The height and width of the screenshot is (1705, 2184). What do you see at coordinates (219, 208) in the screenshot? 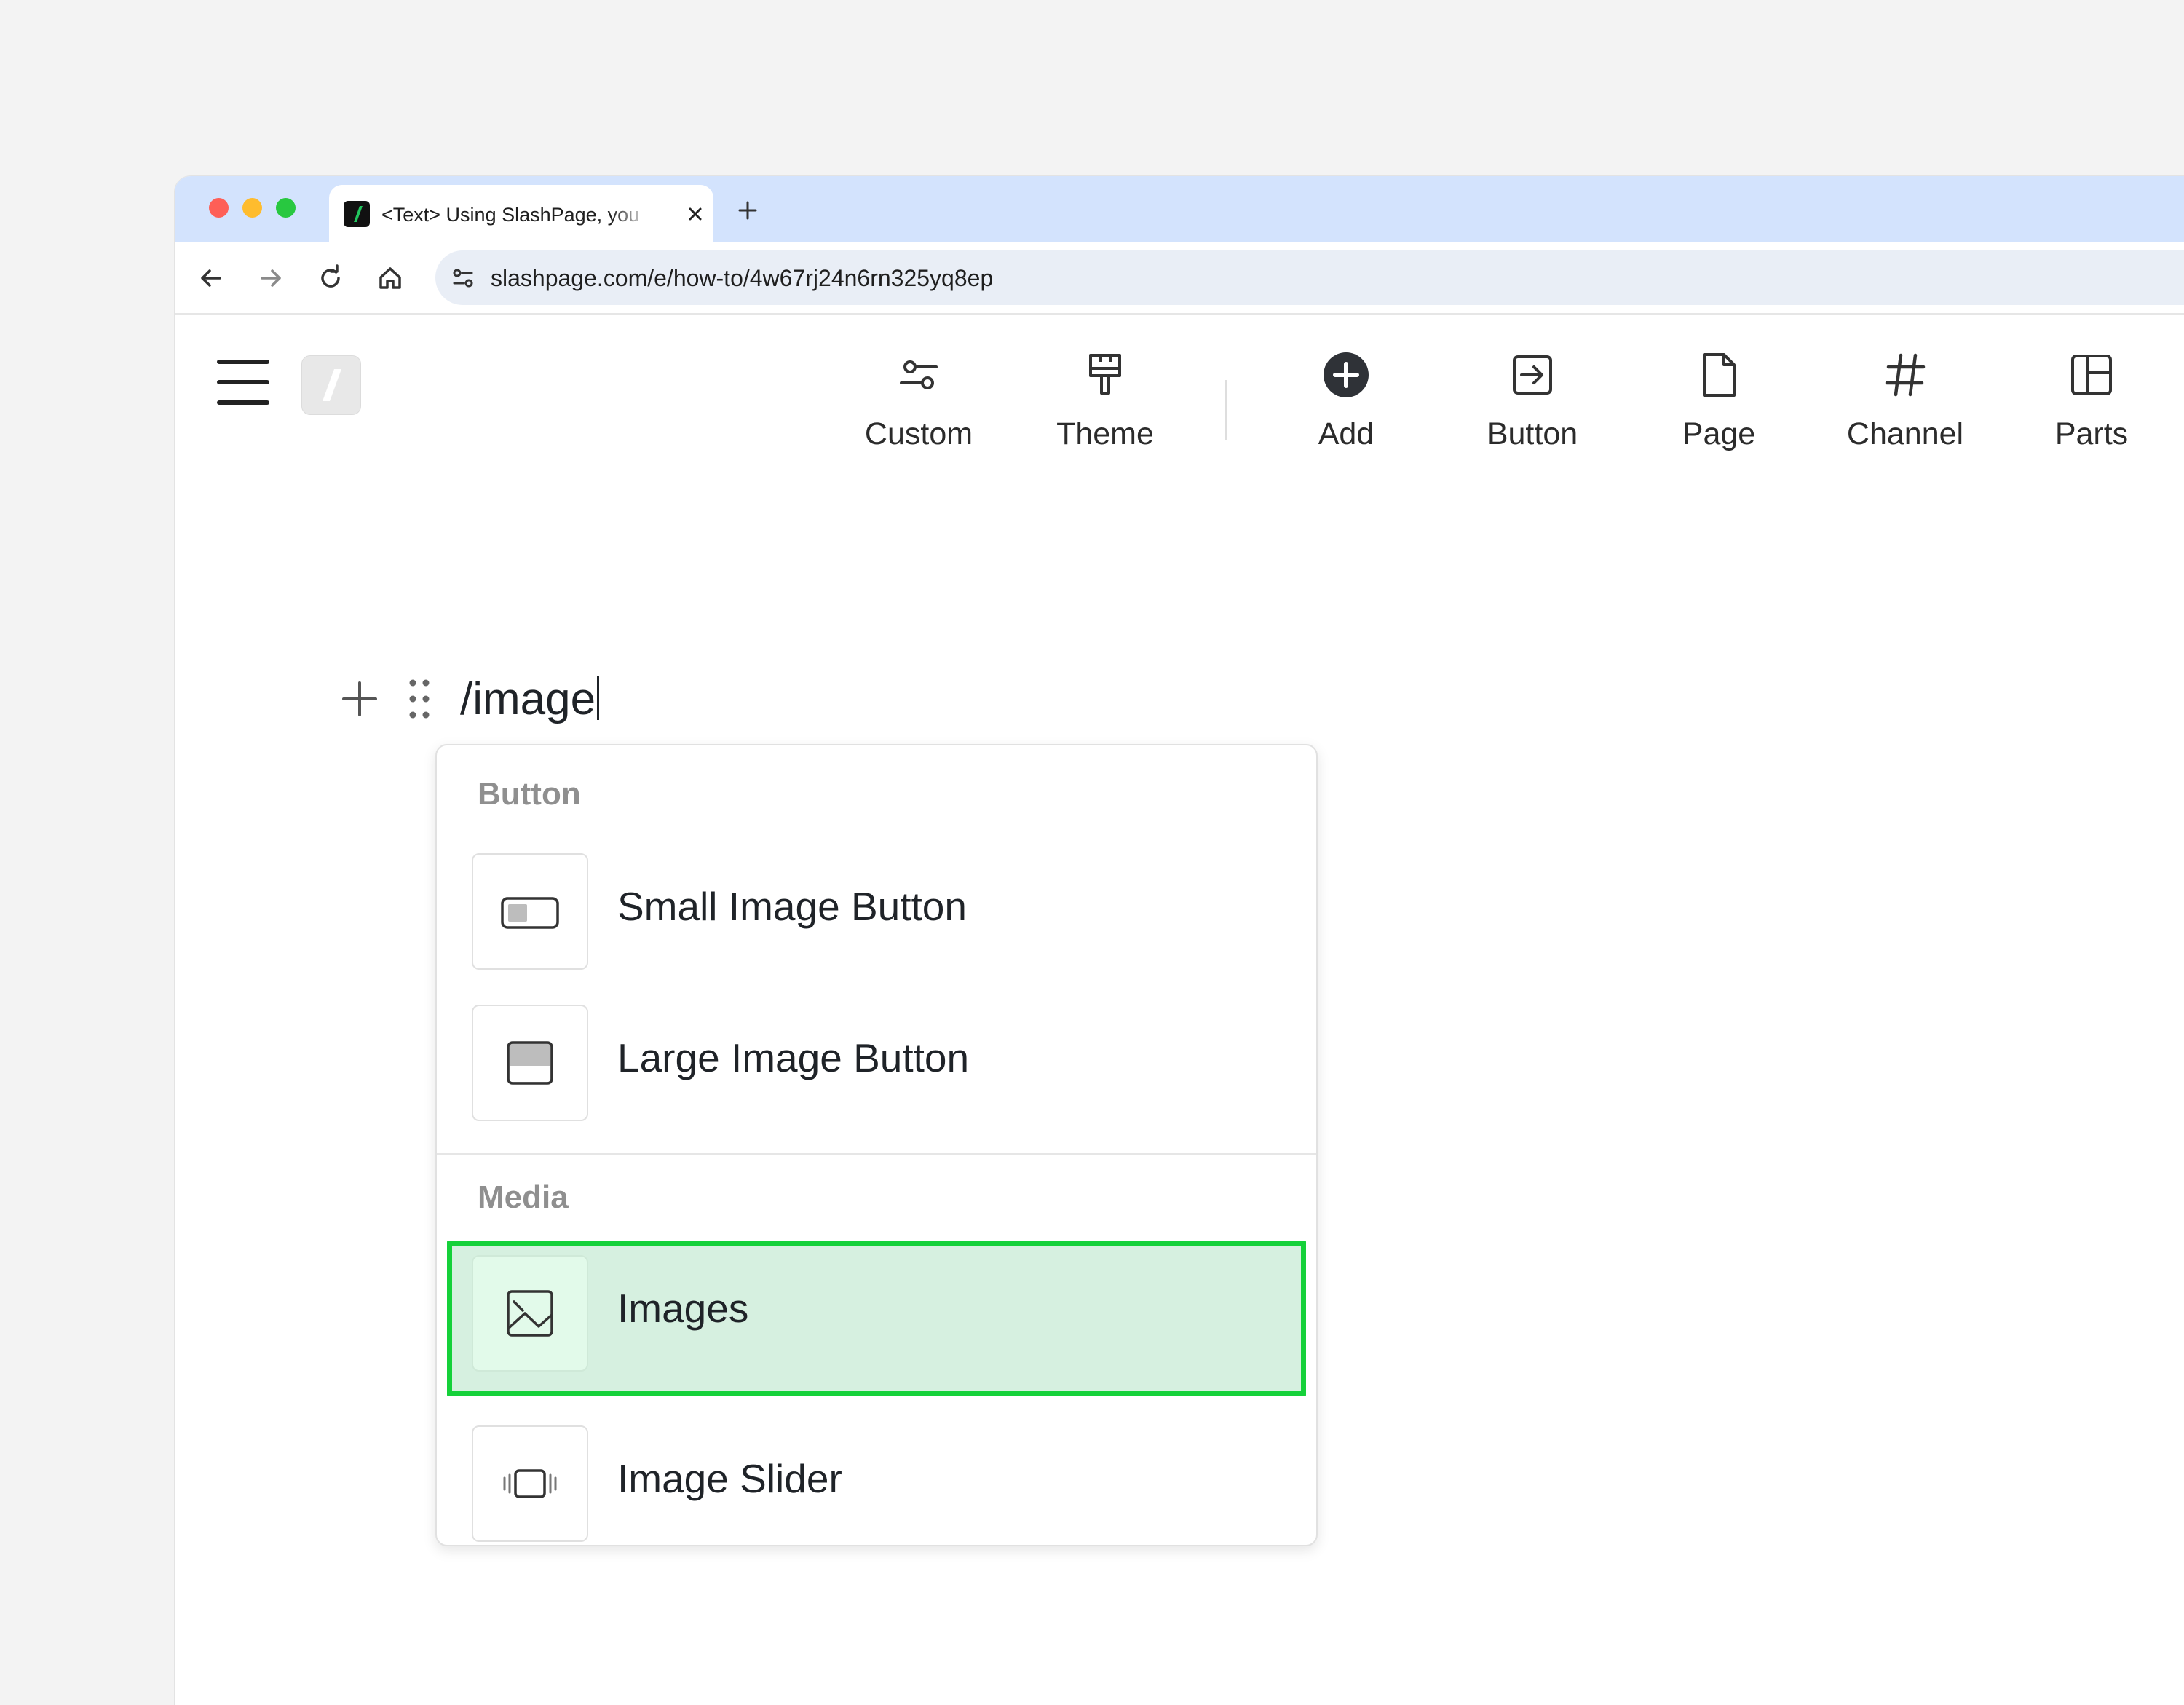
I see `close-window-button` at bounding box center [219, 208].